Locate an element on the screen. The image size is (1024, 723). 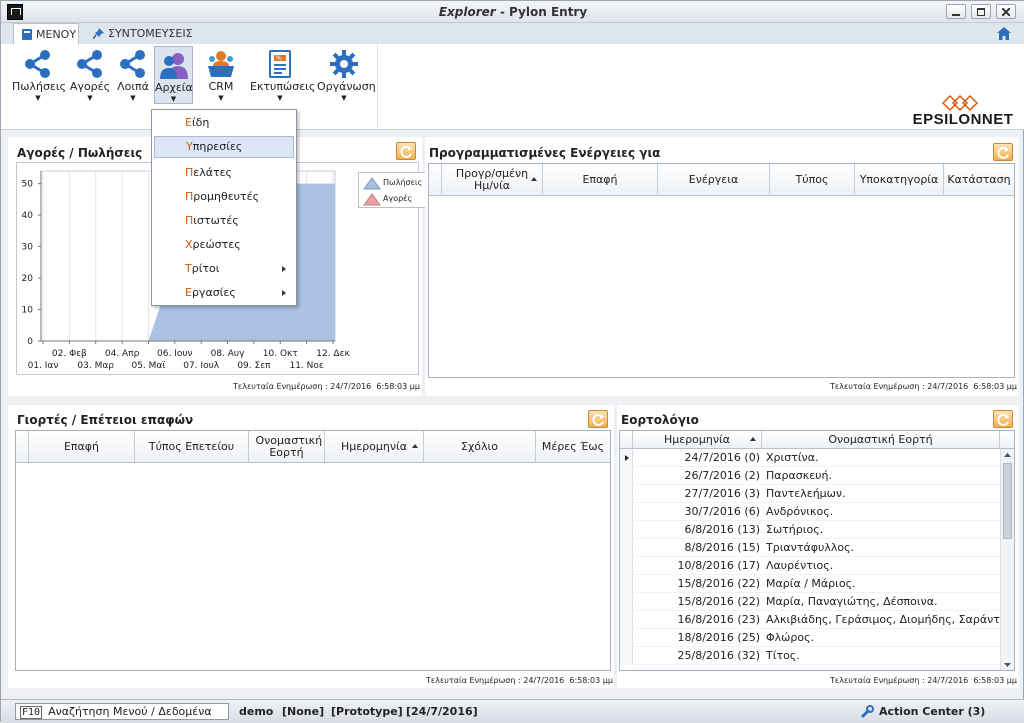
menu-item-services: Υπηρεσίες is located at coordinates (224, 147).